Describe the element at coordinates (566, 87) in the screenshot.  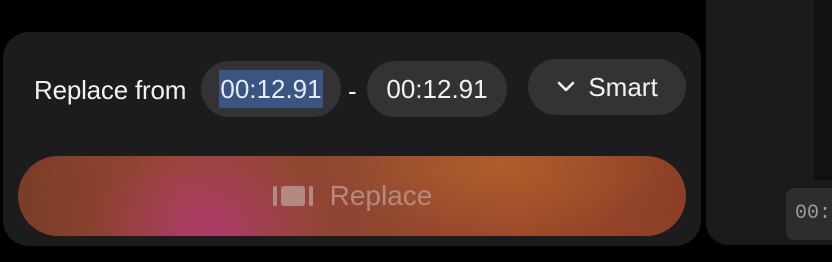
I see `chevron-down-icon` at that location.